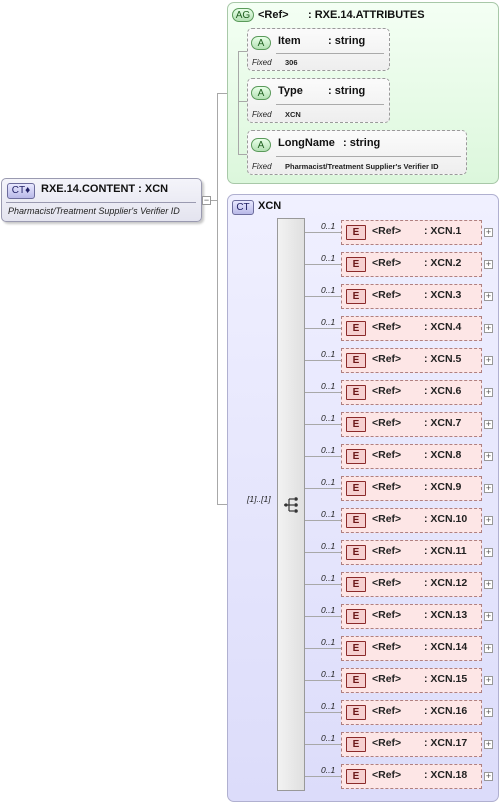 This screenshot has width=501, height=805. What do you see at coordinates (259, 499) in the screenshot?
I see `sequence-occurrence: [1]..[1]` at bounding box center [259, 499].